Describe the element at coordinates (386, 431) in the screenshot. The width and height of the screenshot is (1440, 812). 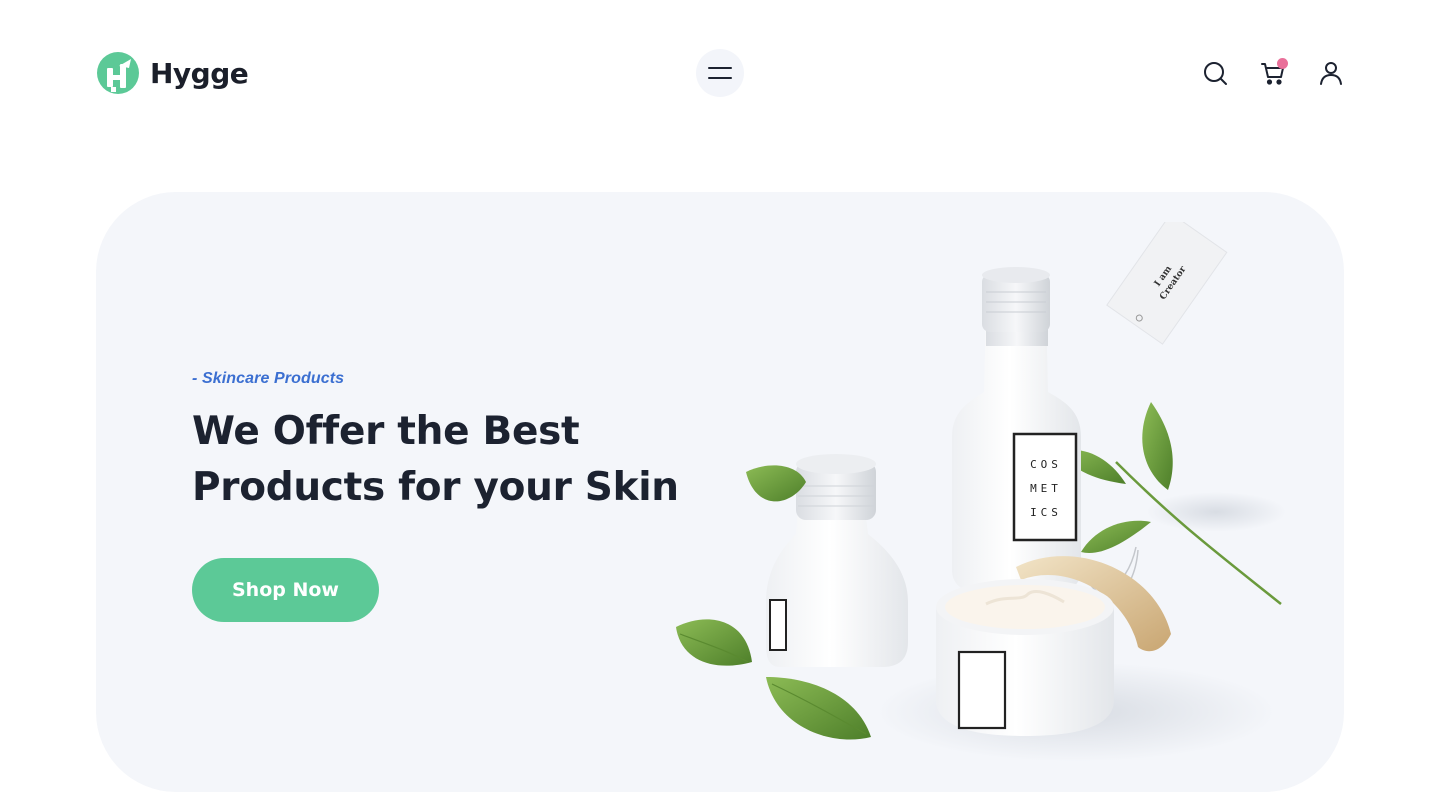
I see `hero-title-line-1: We Offer the Best` at that location.